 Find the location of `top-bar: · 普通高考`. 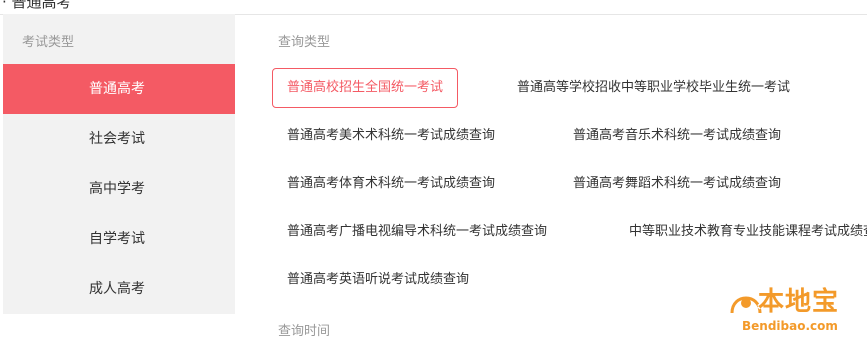

top-bar: · 普通高考 is located at coordinates (433, 7).